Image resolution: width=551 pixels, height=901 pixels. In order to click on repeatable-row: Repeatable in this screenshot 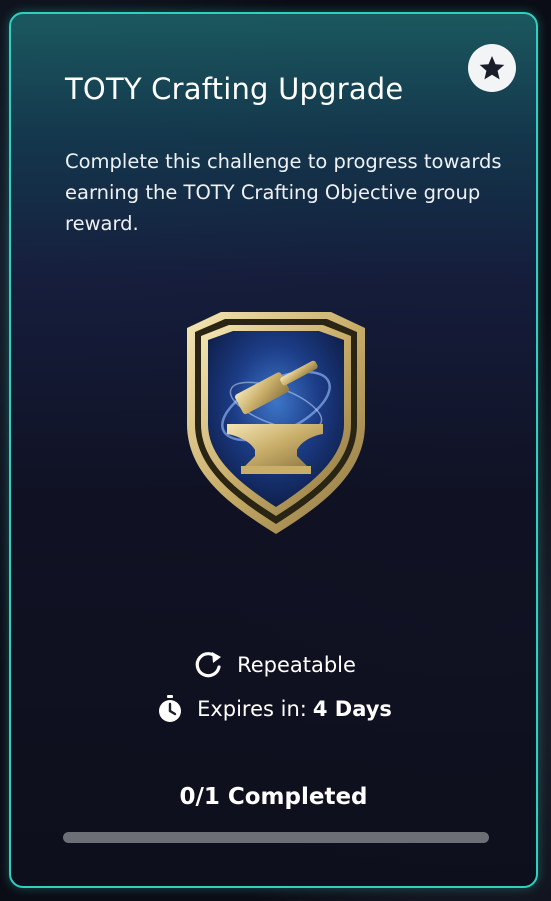, I will do `click(273, 665)`.